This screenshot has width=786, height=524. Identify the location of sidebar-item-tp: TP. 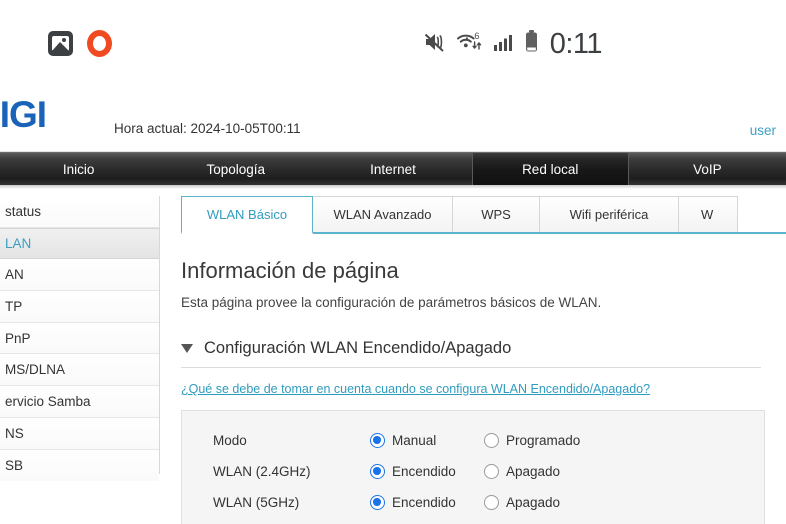
(79, 307).